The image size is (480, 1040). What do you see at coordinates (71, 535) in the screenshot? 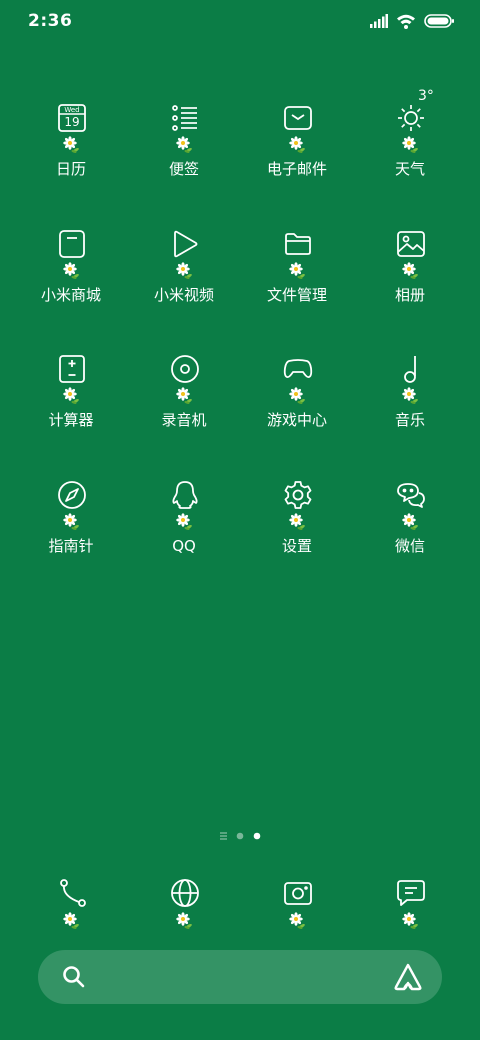
I see `app-compass: 指南针` at bounding box center [71, 535].